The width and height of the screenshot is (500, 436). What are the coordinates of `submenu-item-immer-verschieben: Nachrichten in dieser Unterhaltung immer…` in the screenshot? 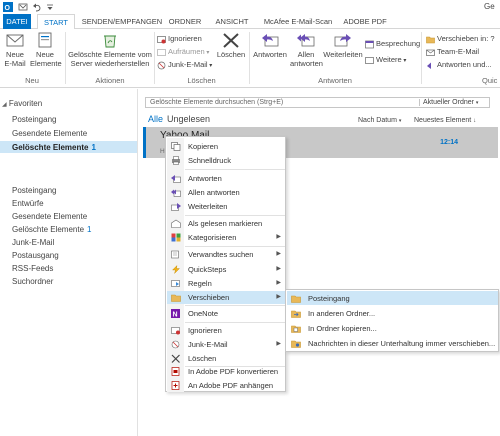 It's located at (392, 343).